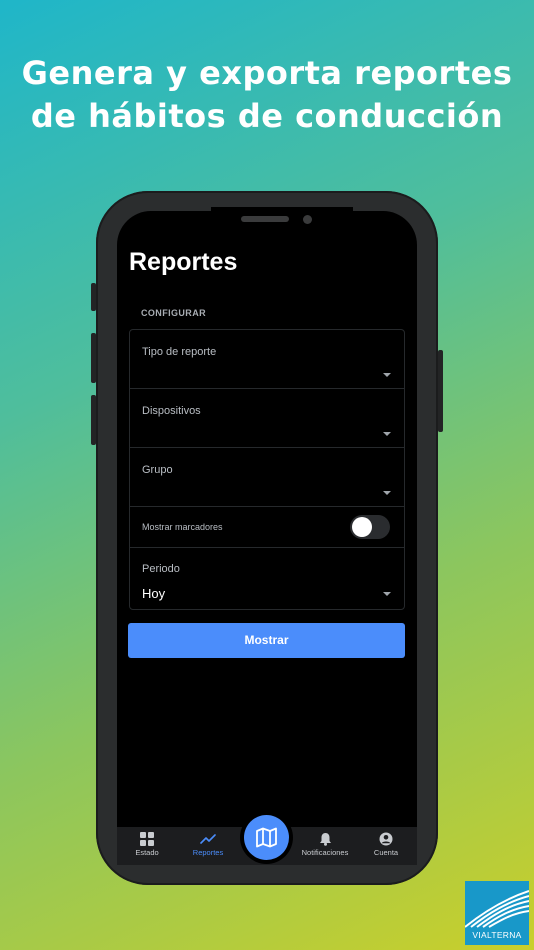 This screenshot has height=950, width=534. Describe the element at coordinates (161, 569) in the screenshot. I see `period-label: Periodo` at that location.